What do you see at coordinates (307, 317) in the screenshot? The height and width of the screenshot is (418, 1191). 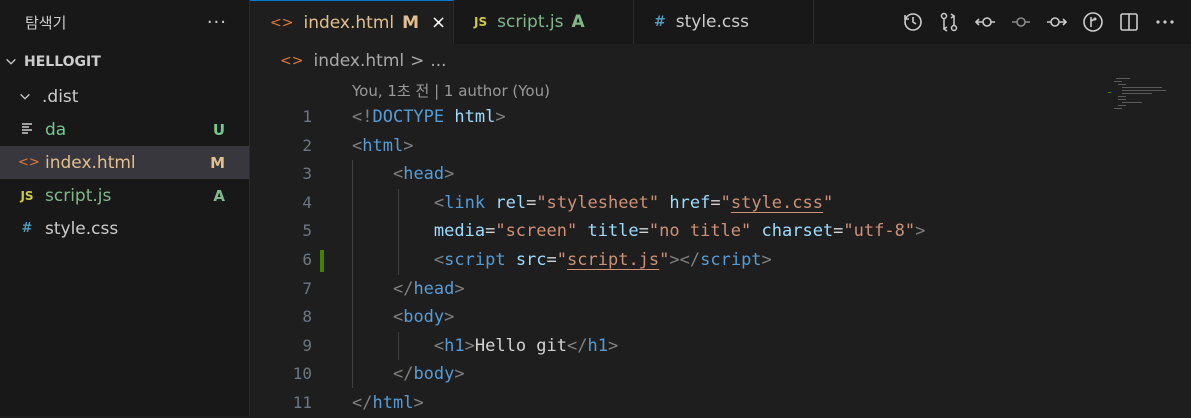 I see `line-number: 8` at bounding box center [307, 317].